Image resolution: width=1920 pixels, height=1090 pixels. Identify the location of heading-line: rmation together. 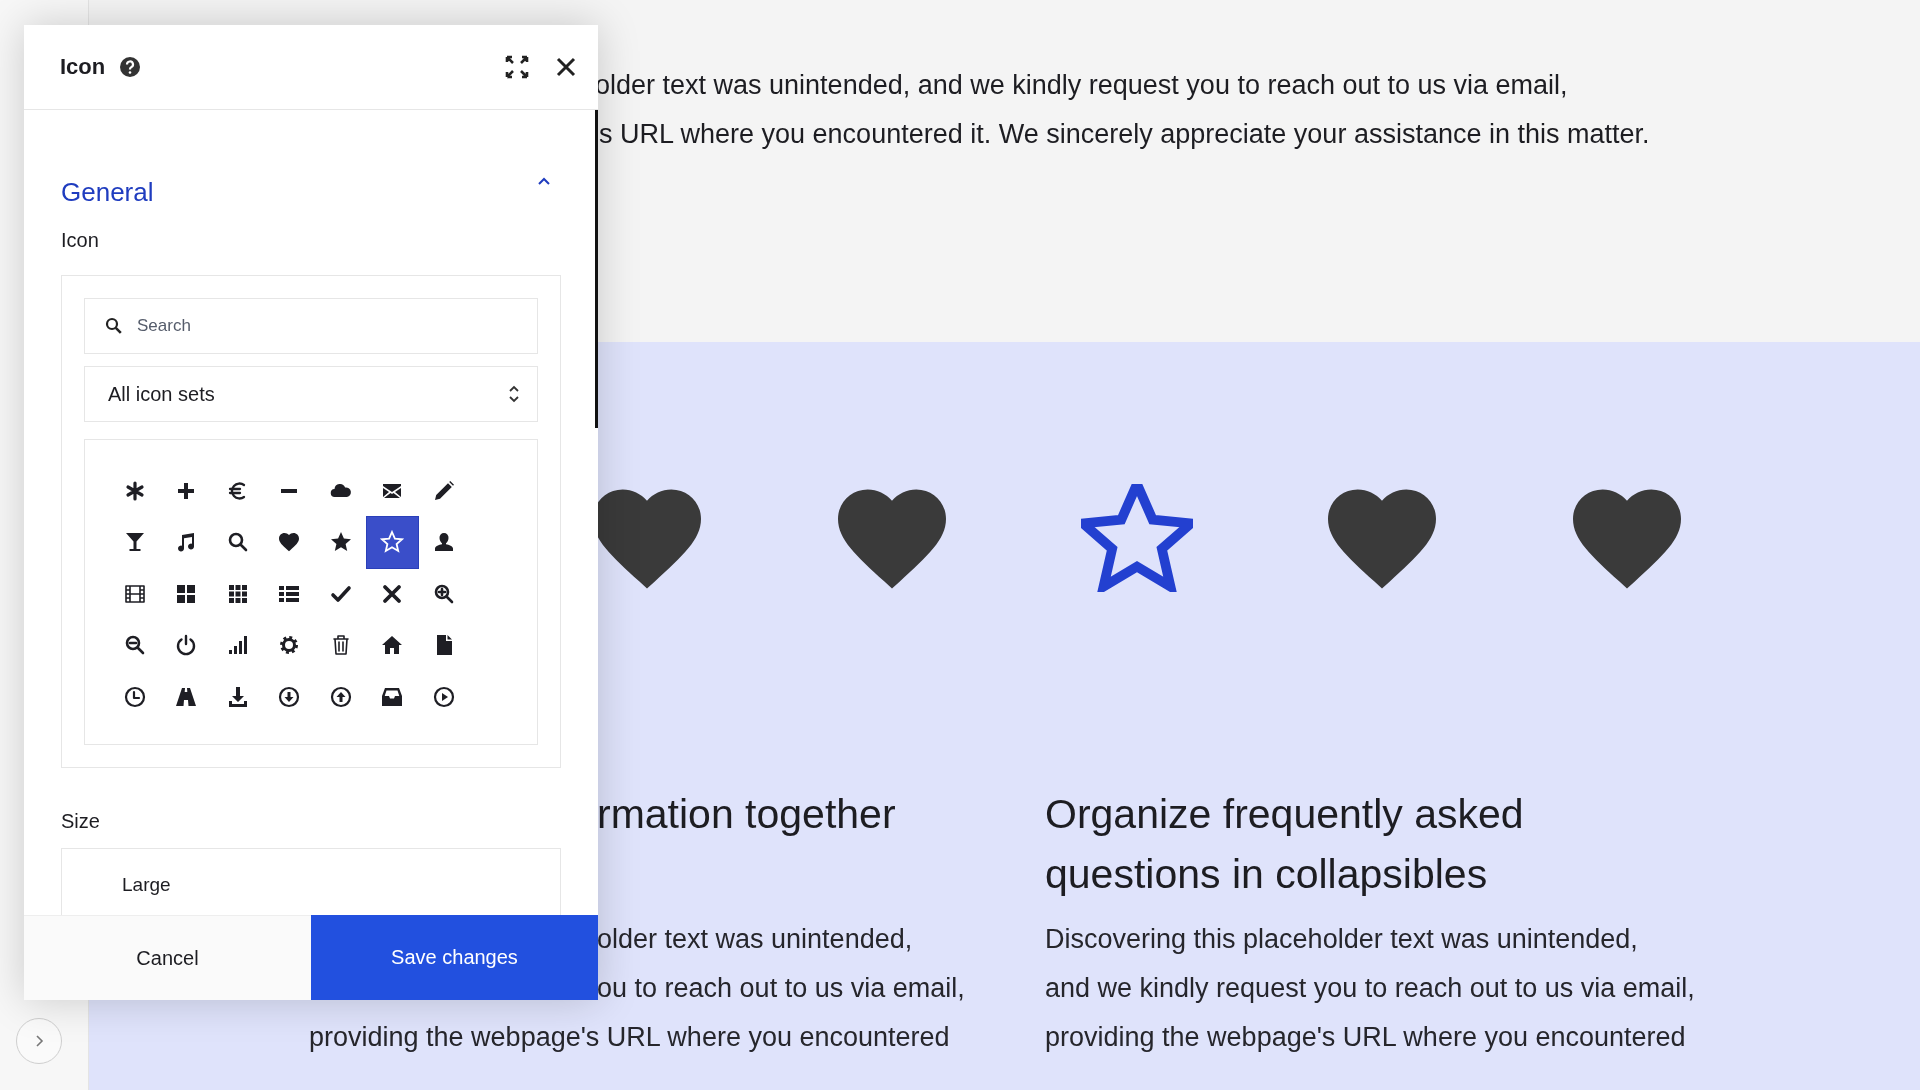
(747, 814).